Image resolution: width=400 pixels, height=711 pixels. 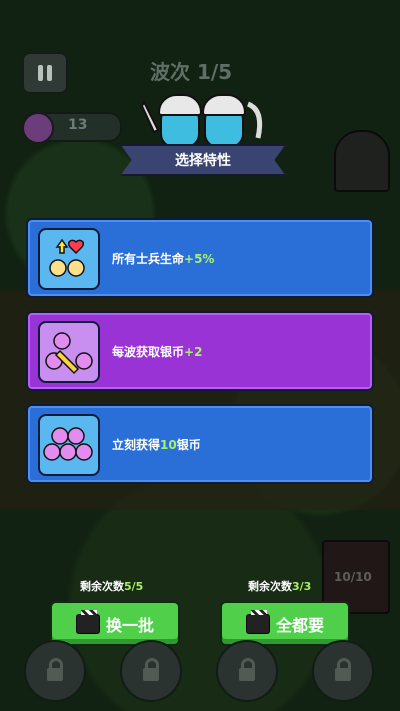 I want to click on card-text: 立刻获得10银币, so click(x=156, y=445).